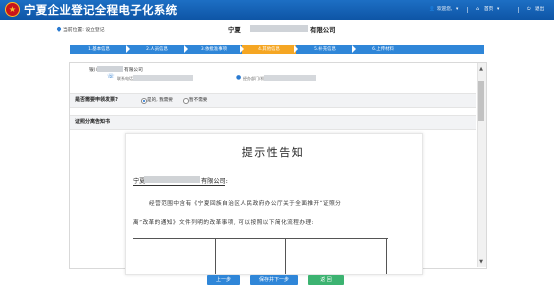 The height and width of the screenshot is (287, 554). I want to click on exit-link: 退出, so click(539, 10).